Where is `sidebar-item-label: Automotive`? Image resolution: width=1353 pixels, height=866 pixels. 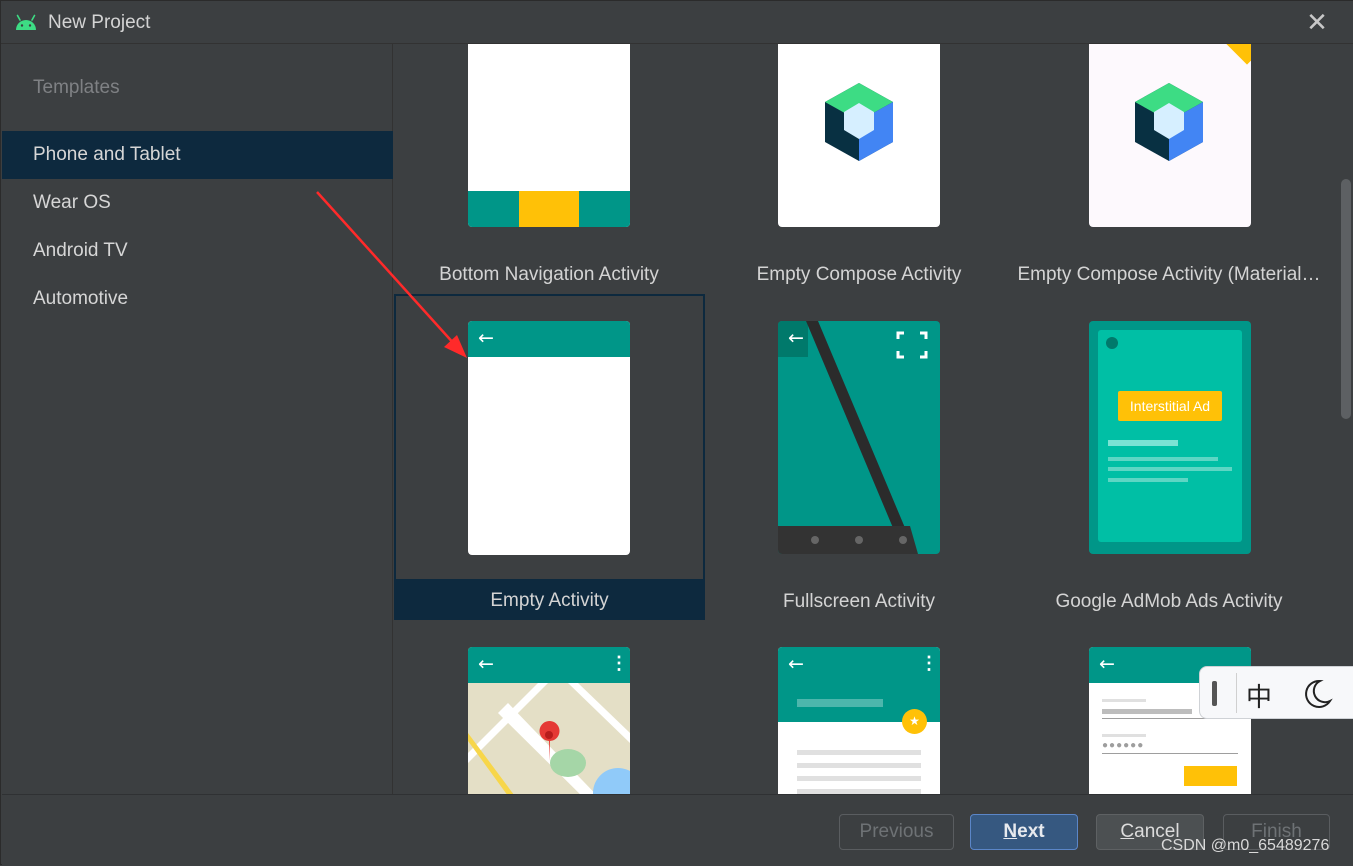
sidebar-item-label: Automotive is located at coordinates (81, 298).